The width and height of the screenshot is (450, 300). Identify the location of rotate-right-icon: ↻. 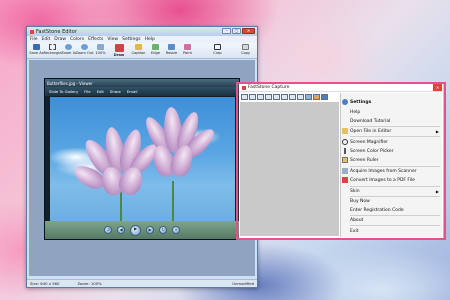
(163, 230).